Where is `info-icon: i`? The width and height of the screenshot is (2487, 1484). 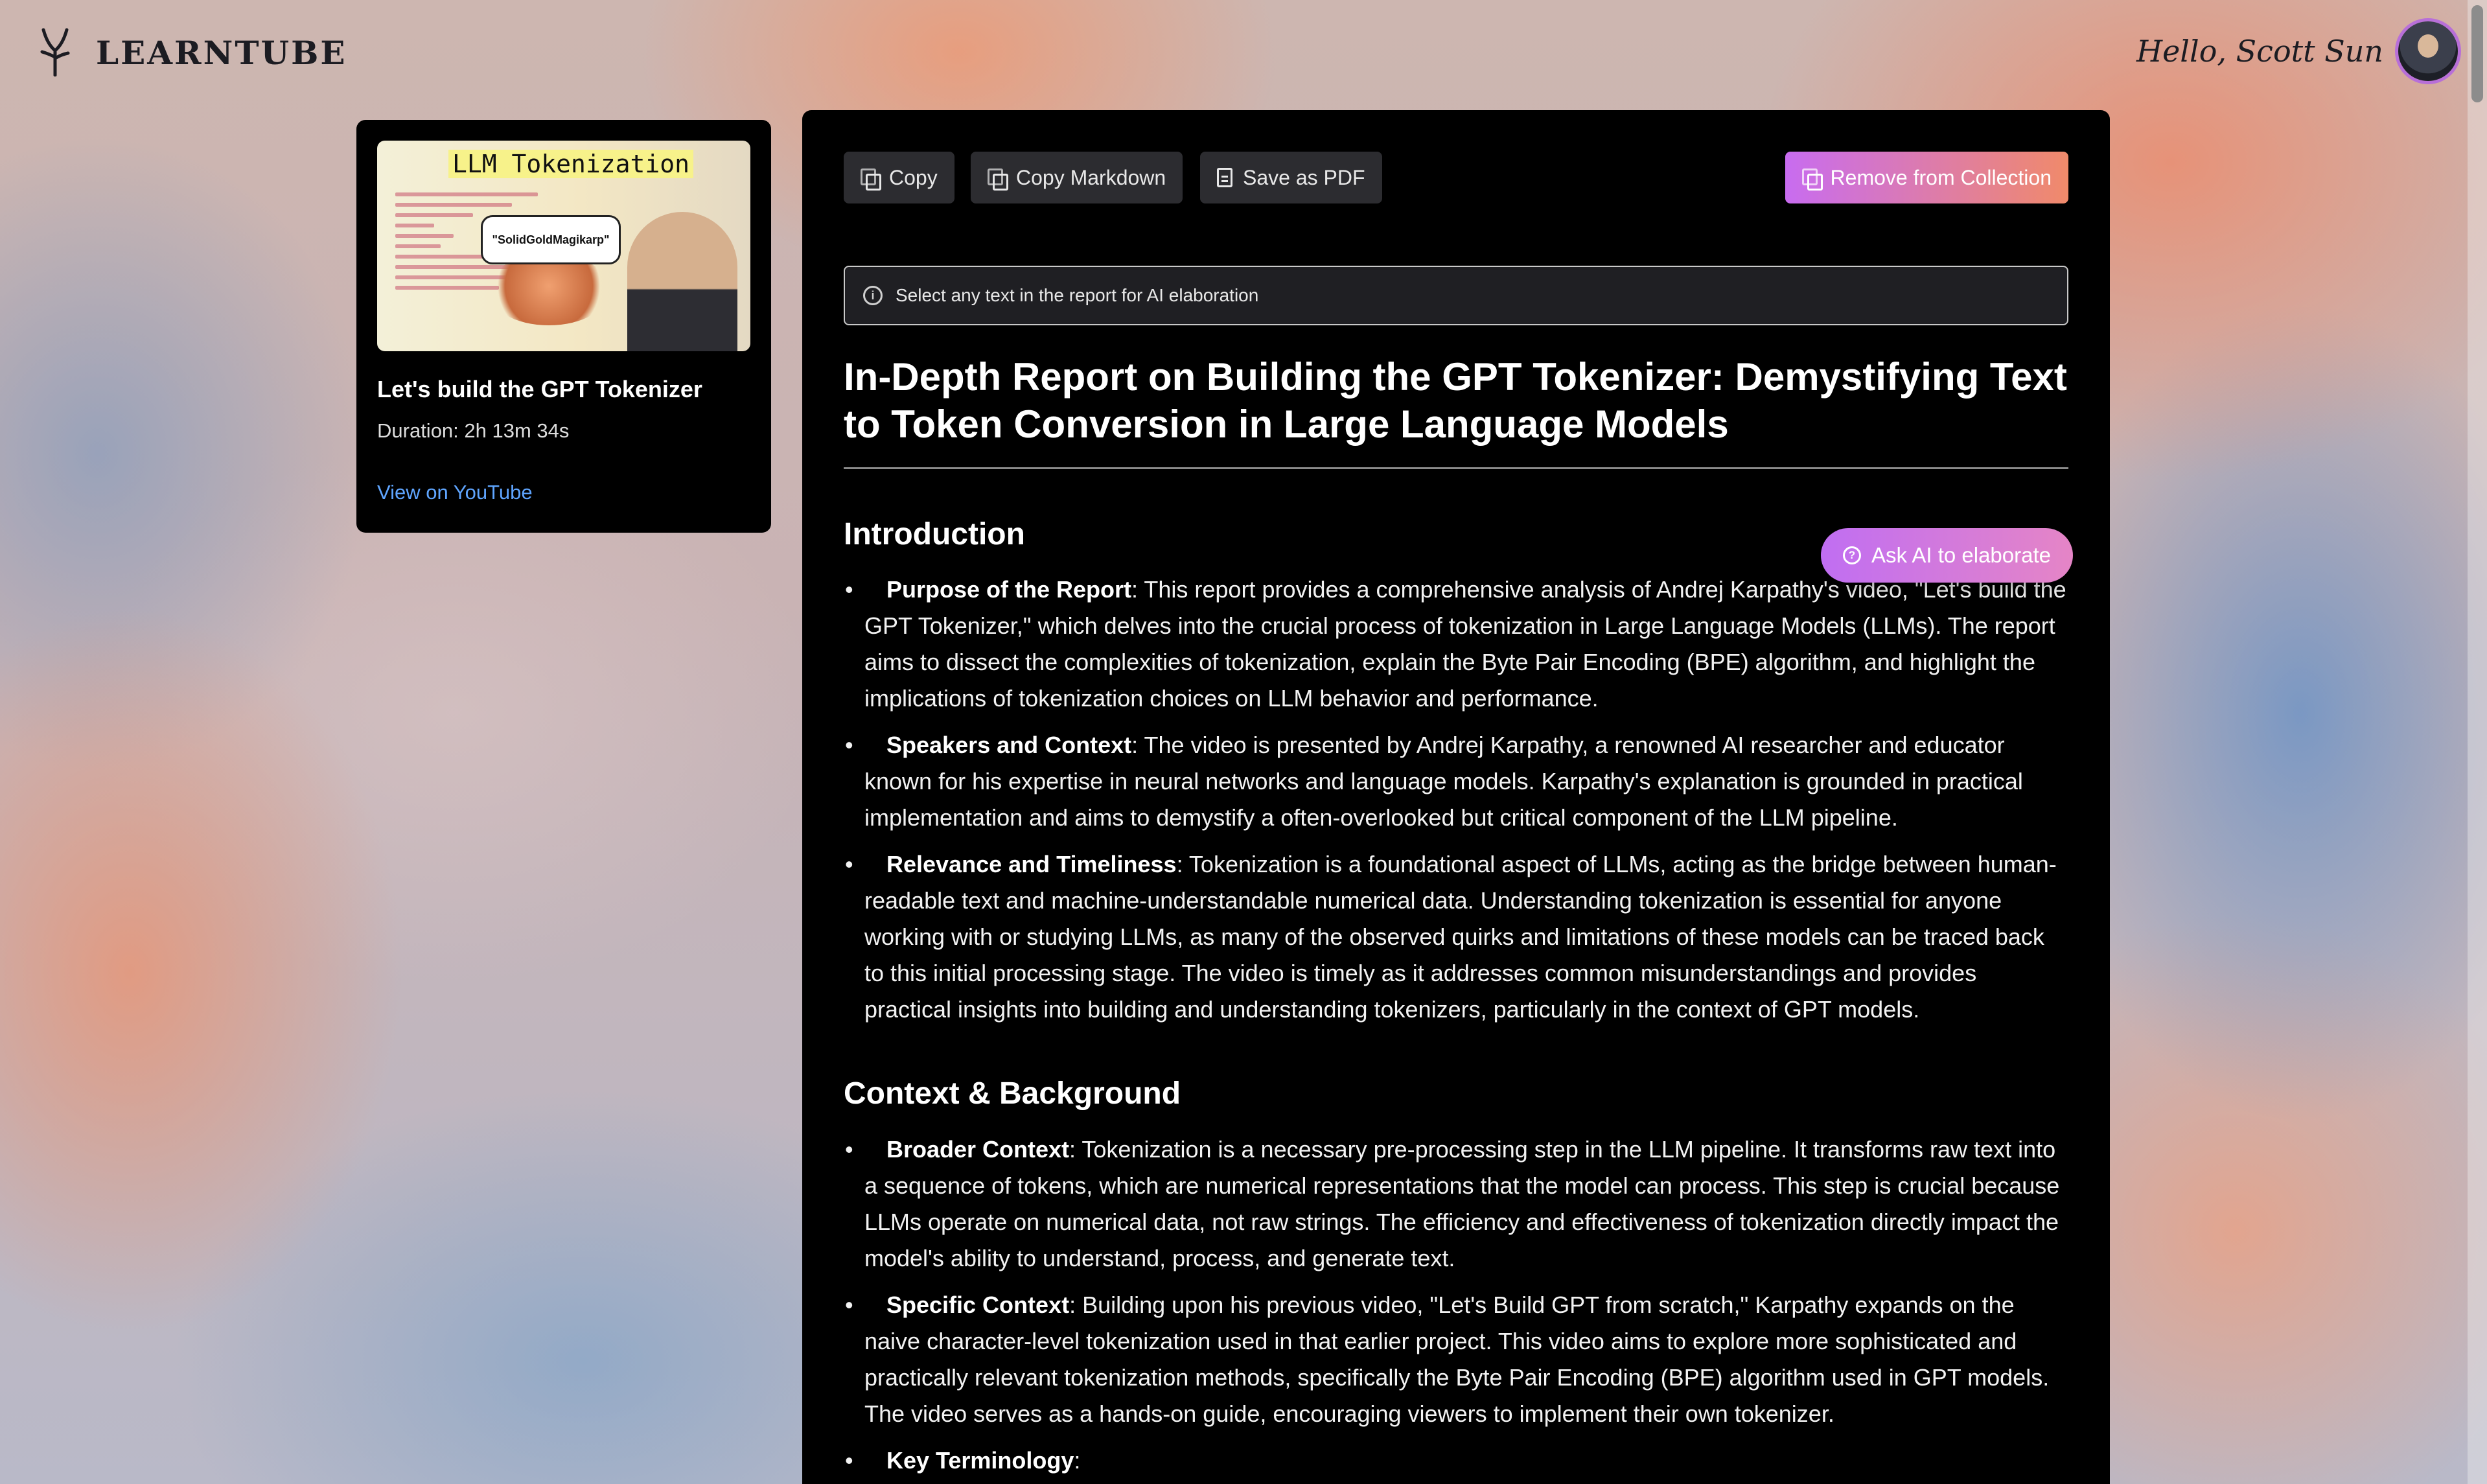 info-icon: i is located at coordinates (873, 295).